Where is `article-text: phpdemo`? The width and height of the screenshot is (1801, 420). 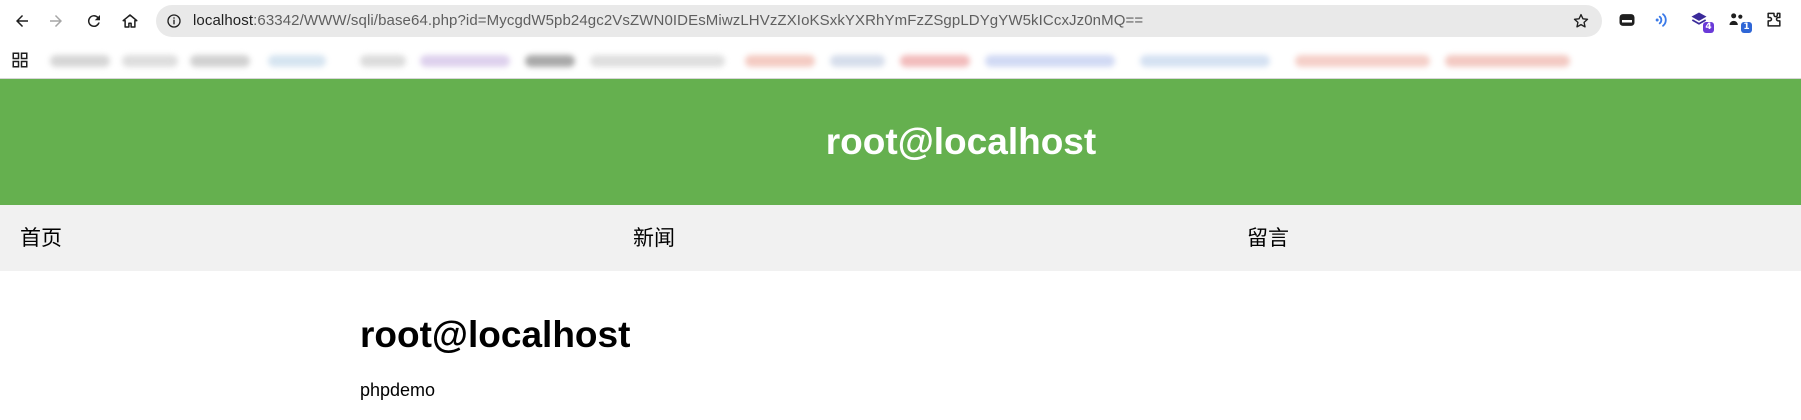 article-text: phpdemo is located at coordinates (398, 390).